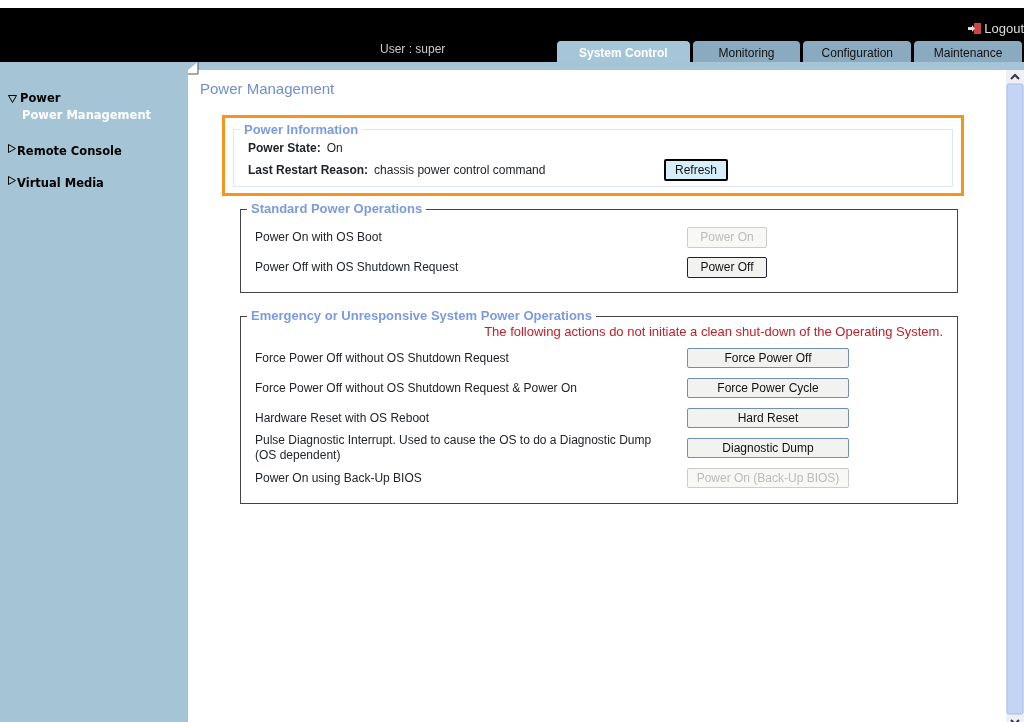 The image size is (1024, 722). Describe the element at coordinates (357, 267) in the screenshot. I see `operation-label: Power Off with OS Shutdown Request` at that location.